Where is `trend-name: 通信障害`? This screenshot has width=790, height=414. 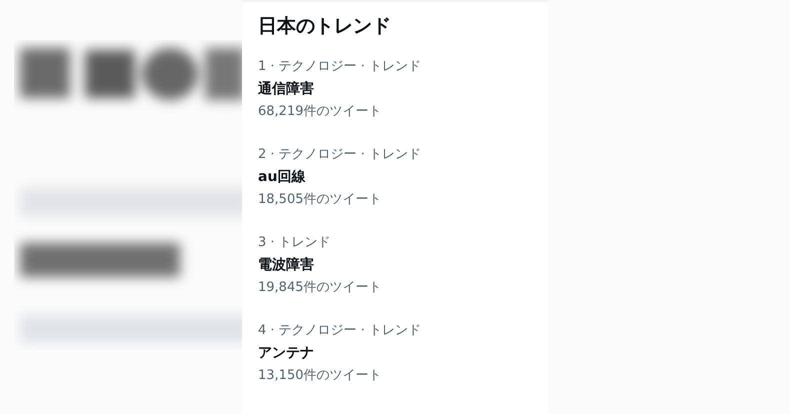
trend-name: 通信障害 is located at coordinates (286, 89).